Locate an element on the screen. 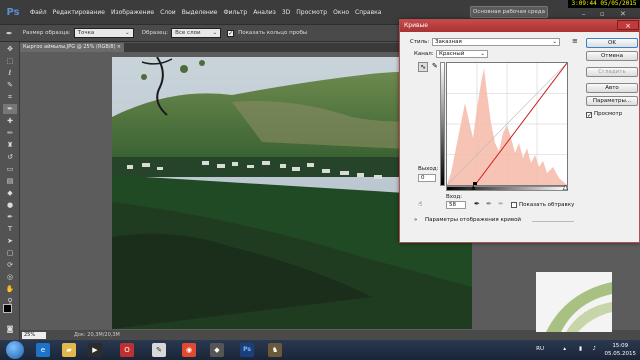 The height and width of the screenshot is (360, 640). preview-checkbox: ✓ is located at coordinates (589, 115).